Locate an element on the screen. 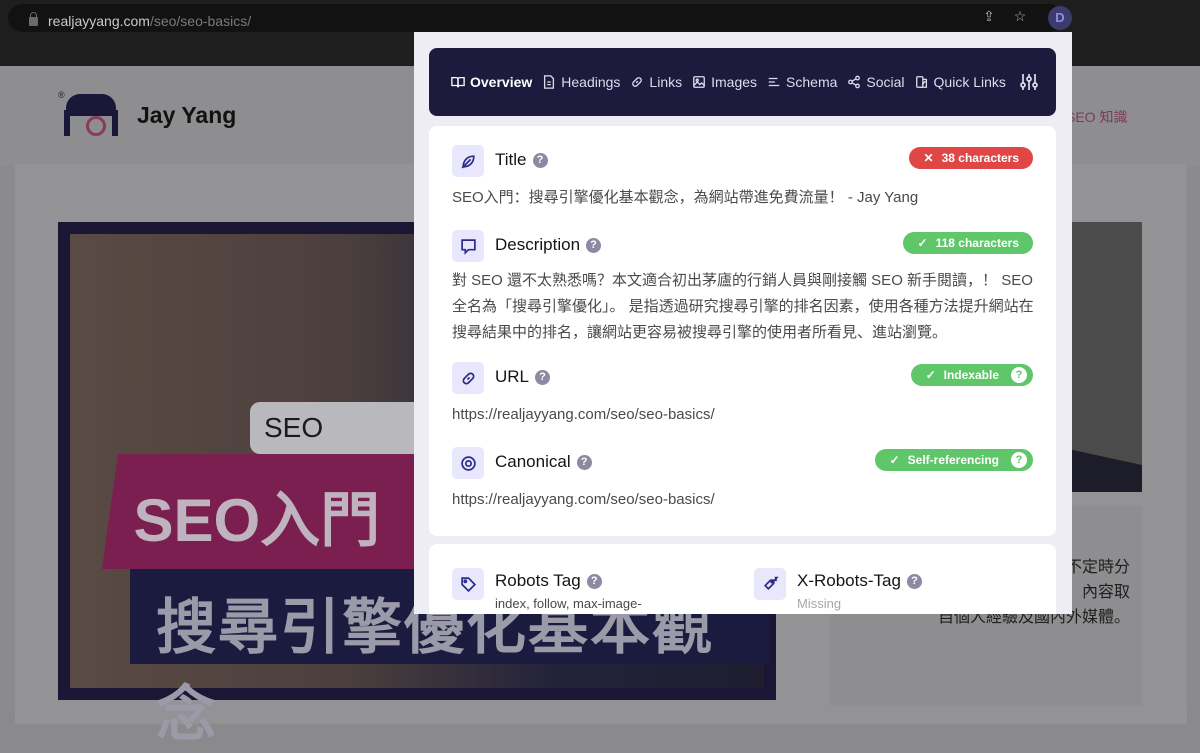 This screenshot has width=1200, height=753. badge-text: Indexable is located at coordinates (971, 375).